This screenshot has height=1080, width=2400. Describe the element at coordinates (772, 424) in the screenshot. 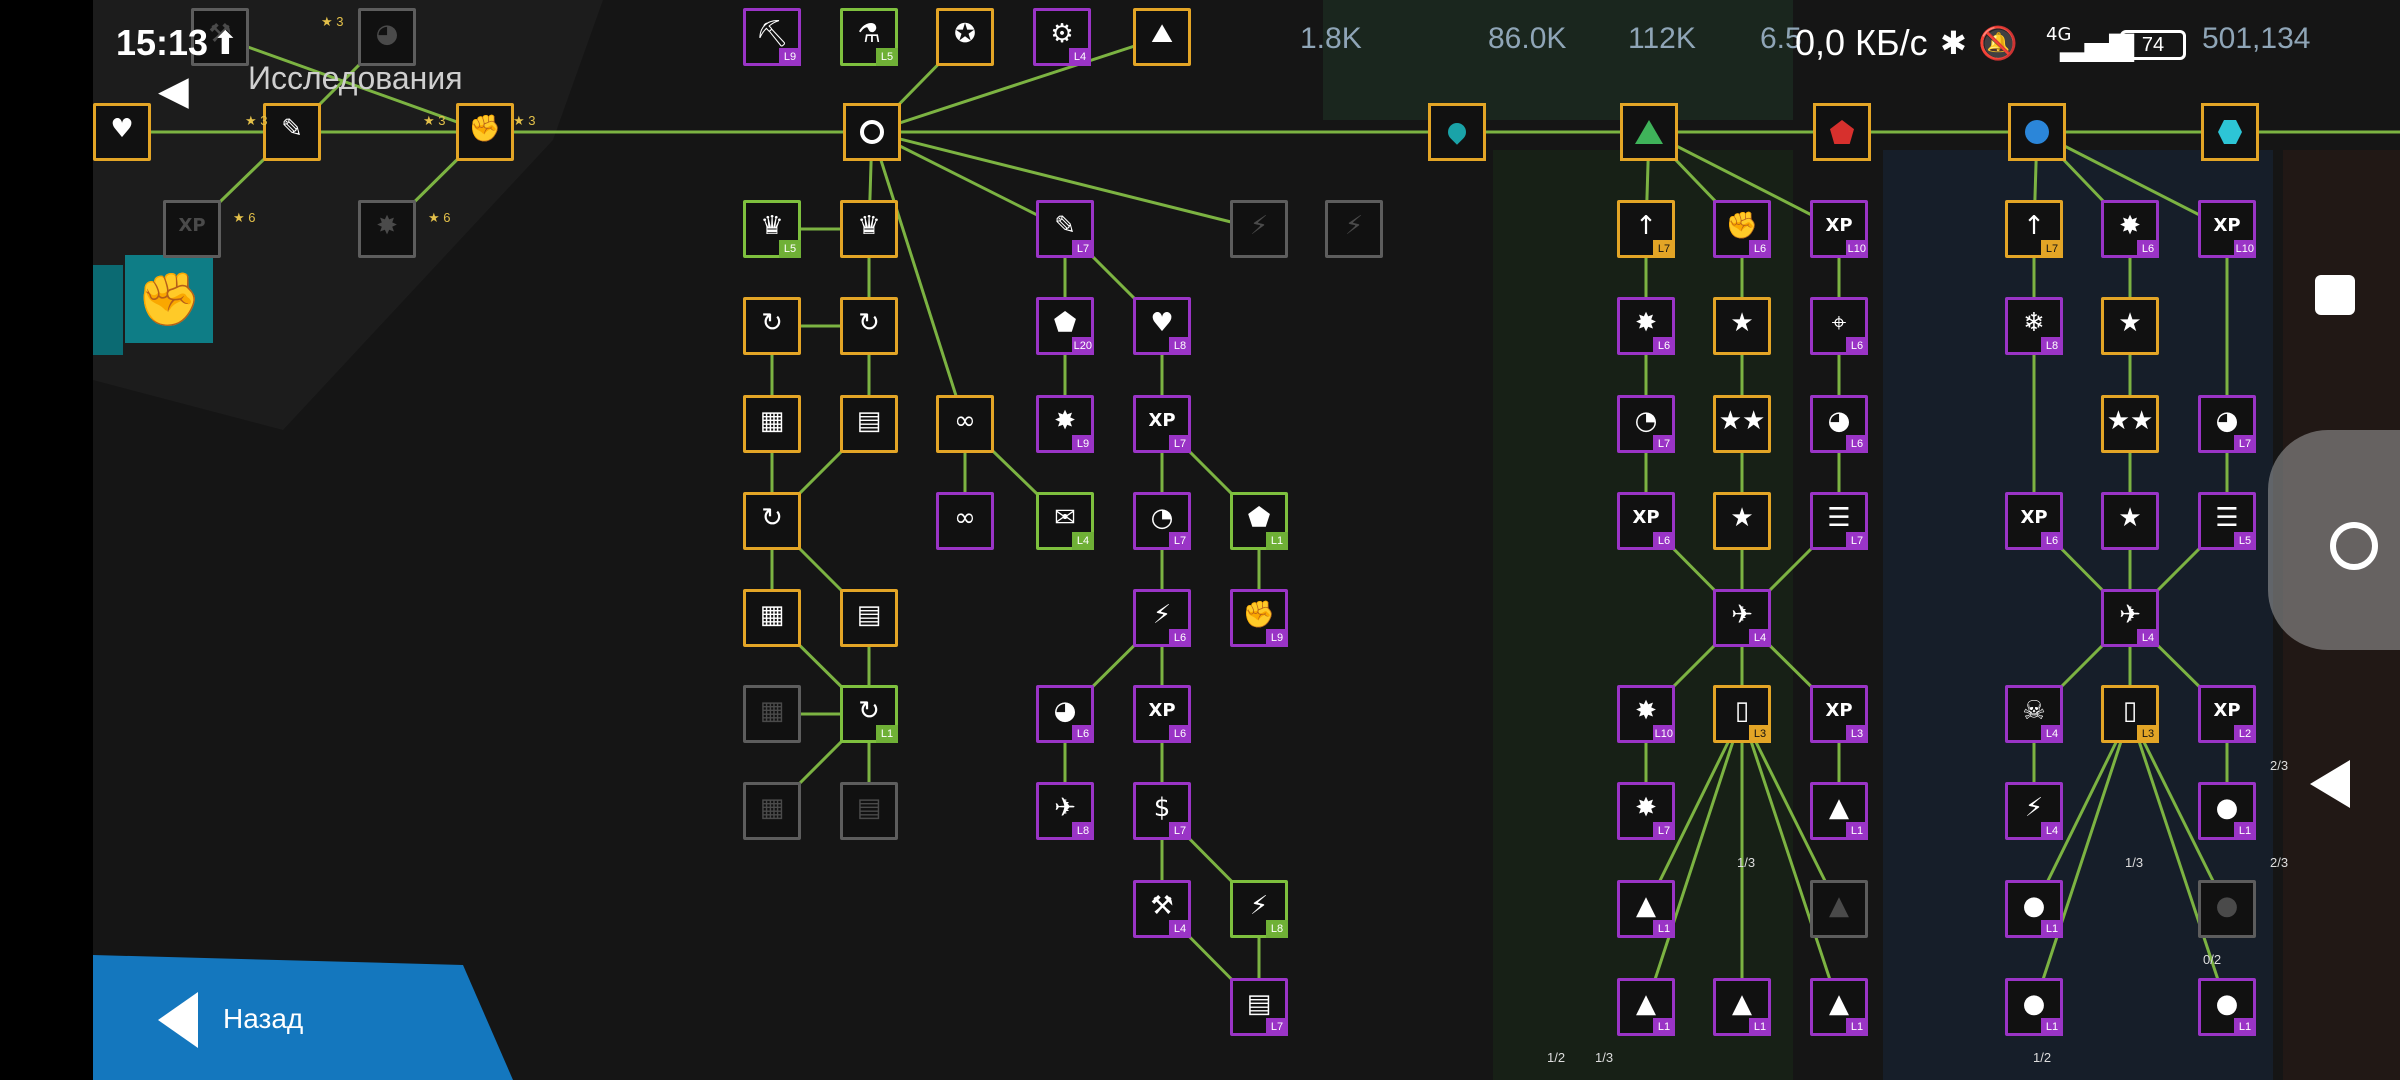

I see `research-node-v1: ▦` at that location.